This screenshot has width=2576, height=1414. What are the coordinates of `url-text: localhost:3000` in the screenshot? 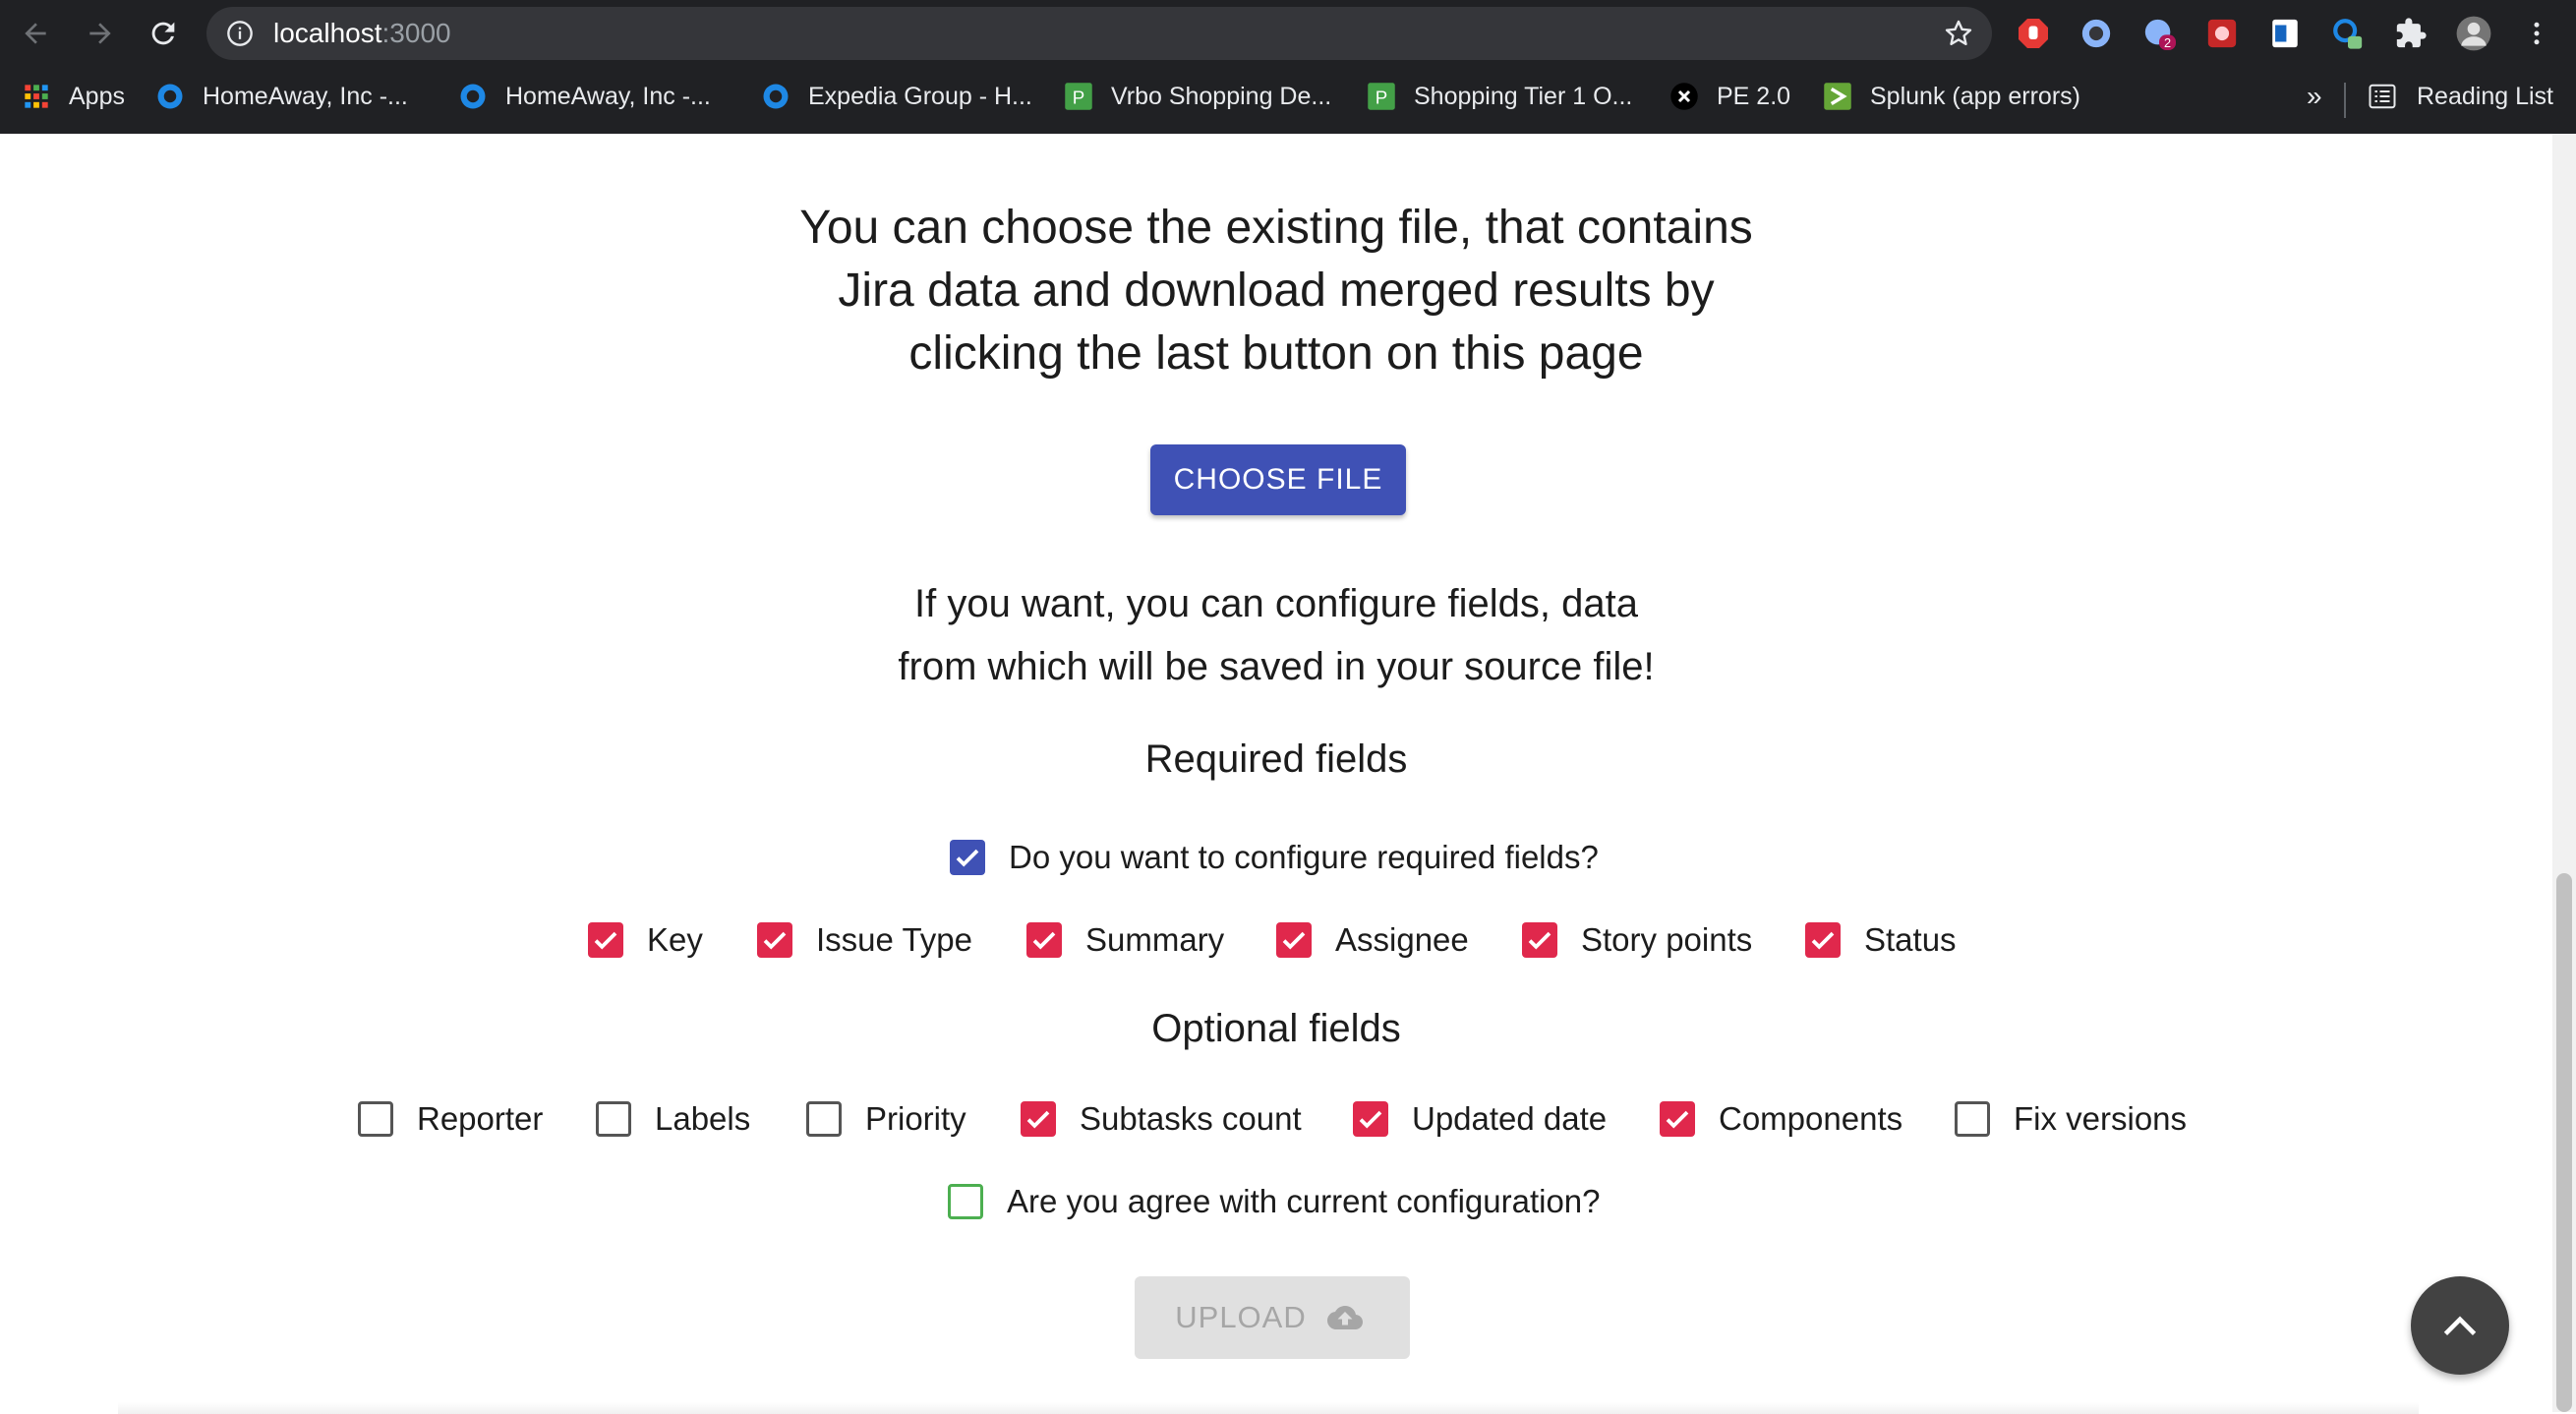 It's located at (362, 33).